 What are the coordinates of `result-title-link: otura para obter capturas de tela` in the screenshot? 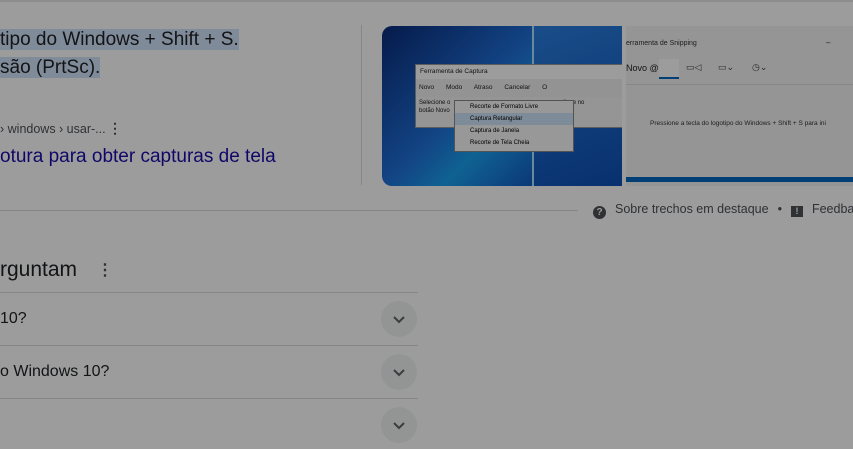 It's located at (138, 157).